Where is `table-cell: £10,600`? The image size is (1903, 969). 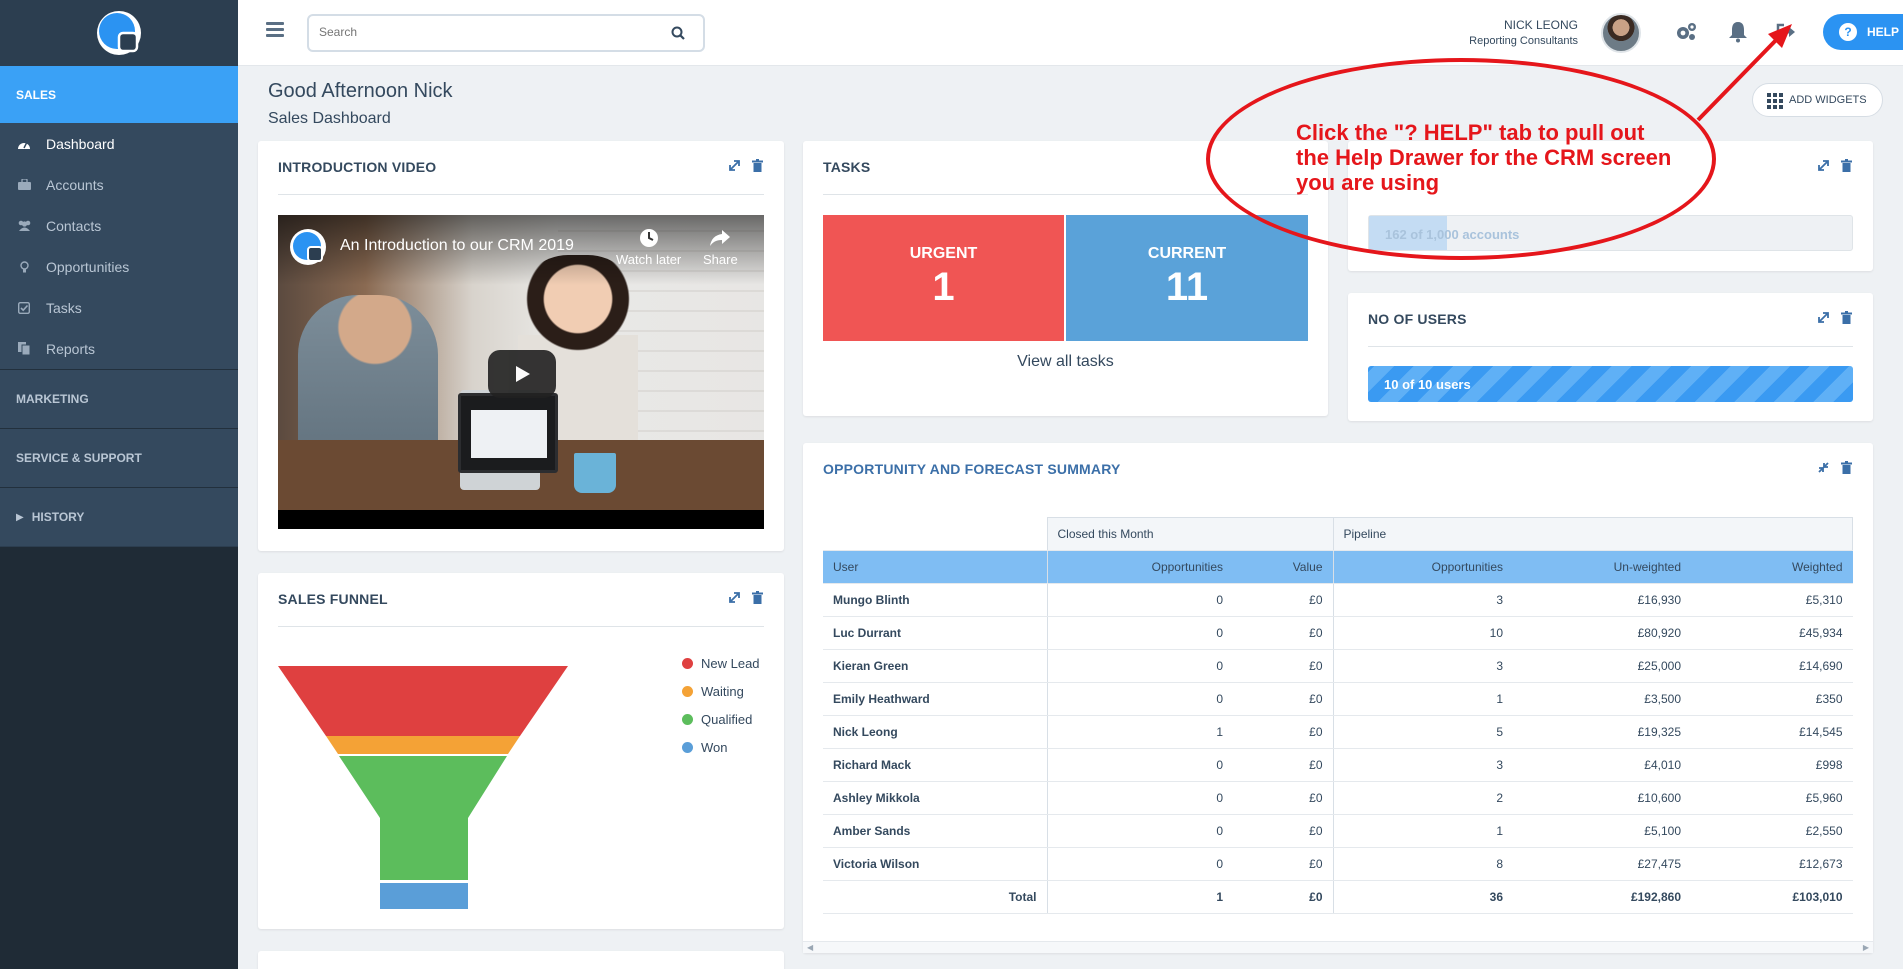 table-cell: £10,600 is located at coordinates (1602, 798).